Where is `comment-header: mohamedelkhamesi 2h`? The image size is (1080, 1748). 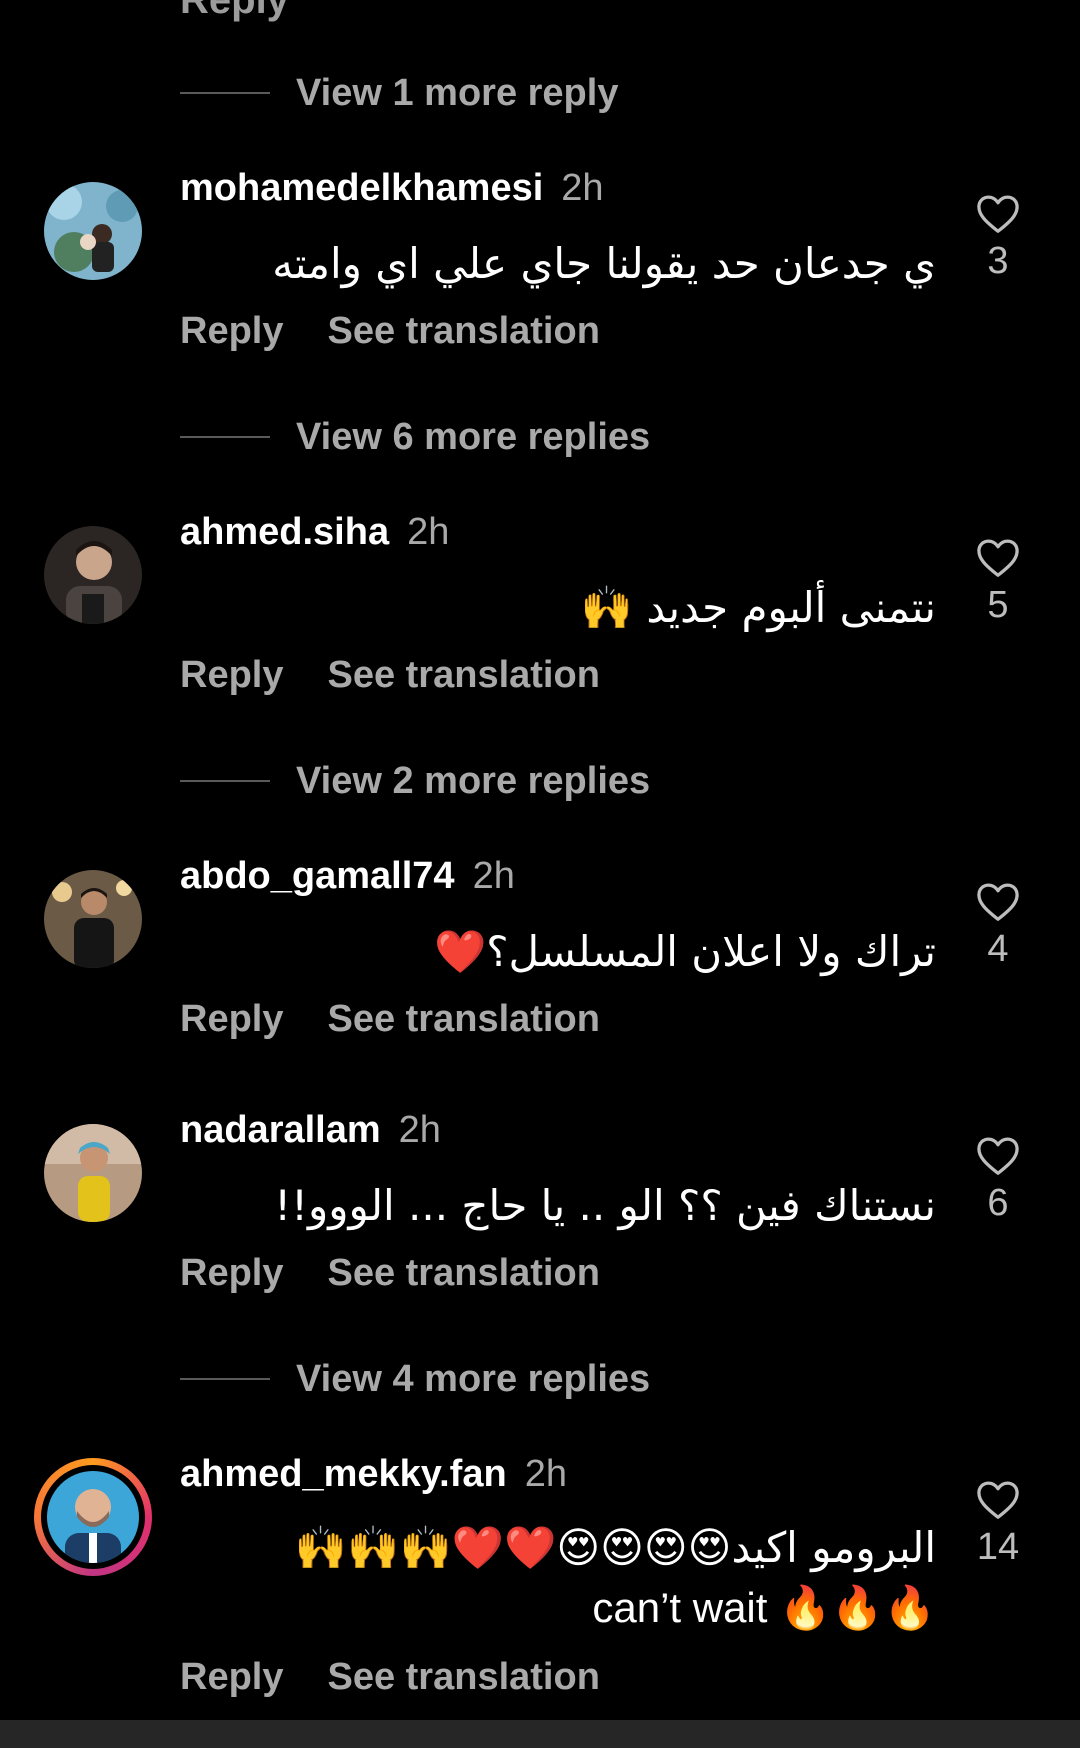
comment-header: mohamedelkhamesi 2h is located at coordinates (392, 188).